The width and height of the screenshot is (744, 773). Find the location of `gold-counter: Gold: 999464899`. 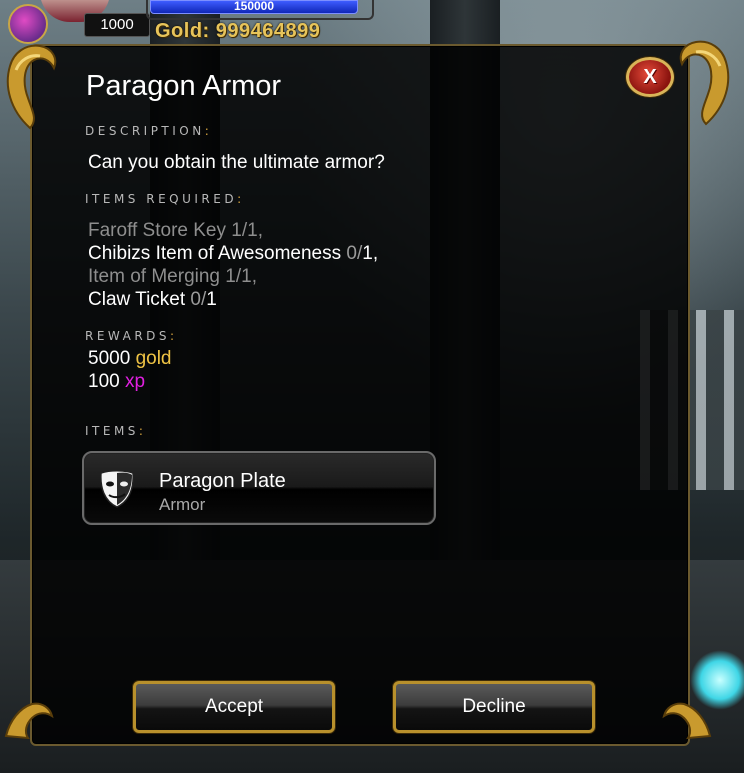

gold-counter: Gold: 999464899 is located at coordinates (237, 31).